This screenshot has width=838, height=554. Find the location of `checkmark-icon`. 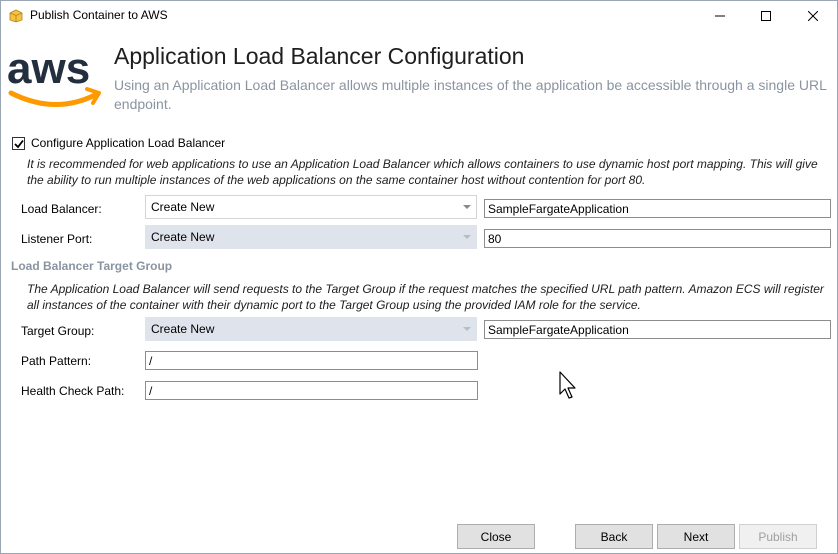

checkmark-icon is located at coordinates (19, 143).